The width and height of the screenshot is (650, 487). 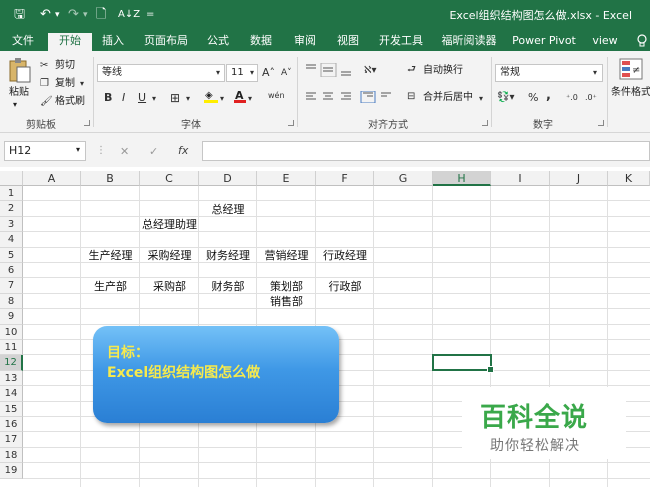 What do you see at coordinates (601, 123) in the screenshot?
I see `number-launcher-icon` at bounding box center [601, 123].